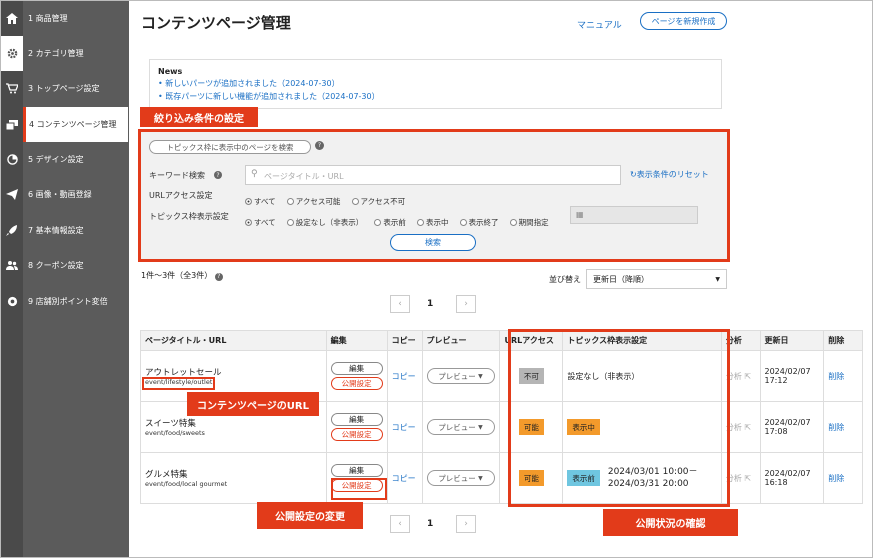  Describe the element at coordinates (435, 96) in the screenshot. I see `news-item: • 既存パーツに新しい機能が追加されました（2024-07-30）` at that location.